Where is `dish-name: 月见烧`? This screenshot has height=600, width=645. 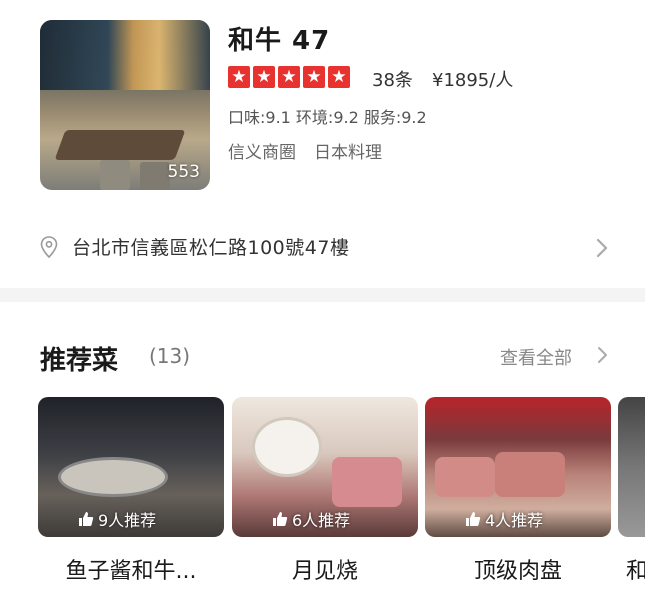 dish-name: 月见烧 is located at coordinates (325, 569).